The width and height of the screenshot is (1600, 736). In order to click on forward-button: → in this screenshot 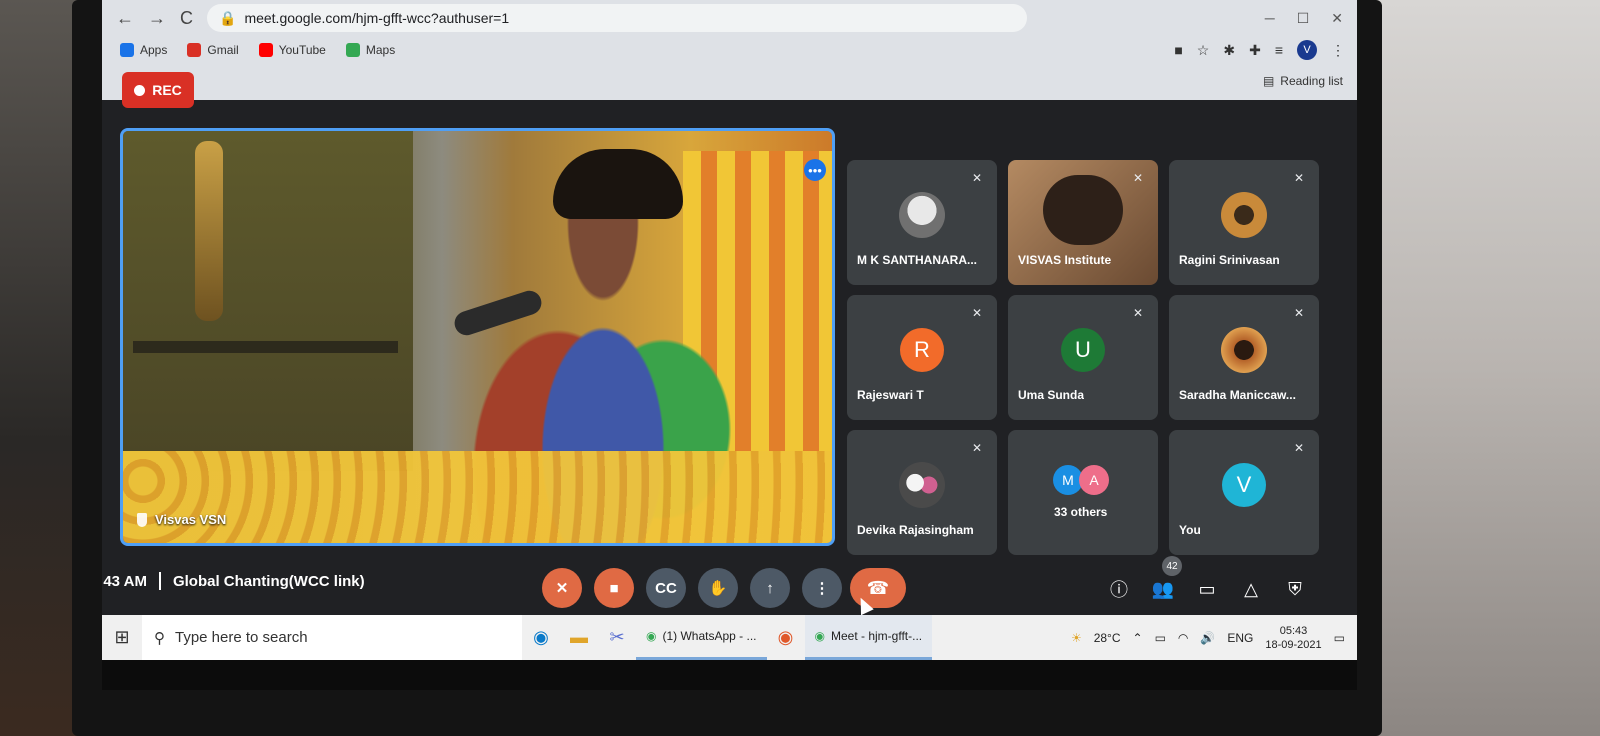, I will do `click(157, 18)`.